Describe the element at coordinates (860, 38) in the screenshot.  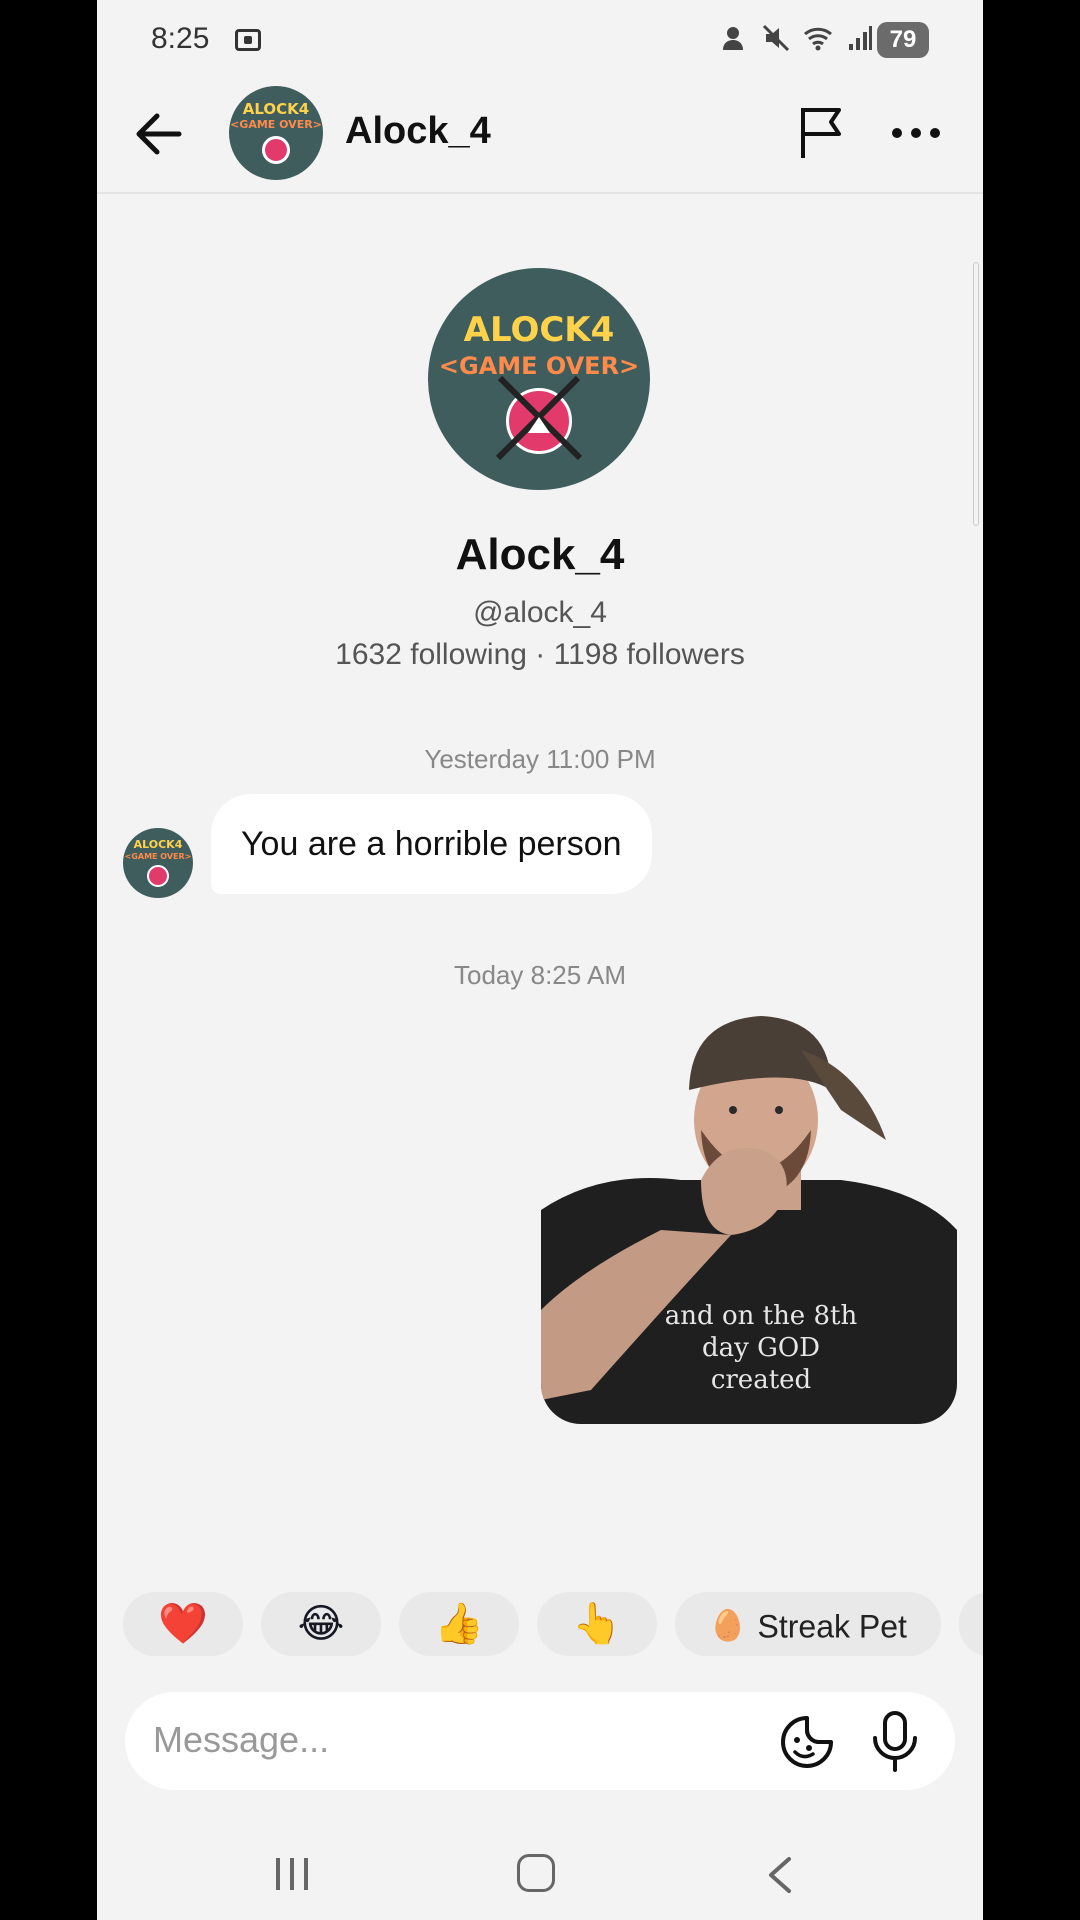
I see `signal-icon` at that location.